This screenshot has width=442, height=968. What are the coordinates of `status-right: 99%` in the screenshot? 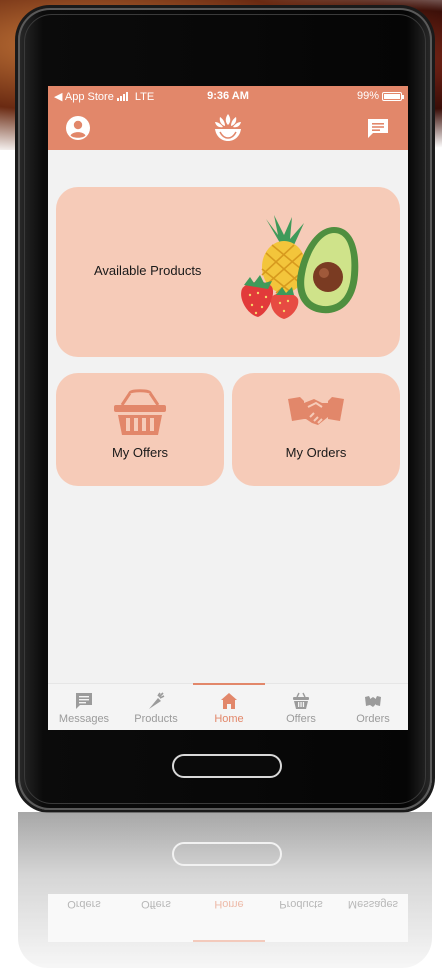 It's located at (380, 96).